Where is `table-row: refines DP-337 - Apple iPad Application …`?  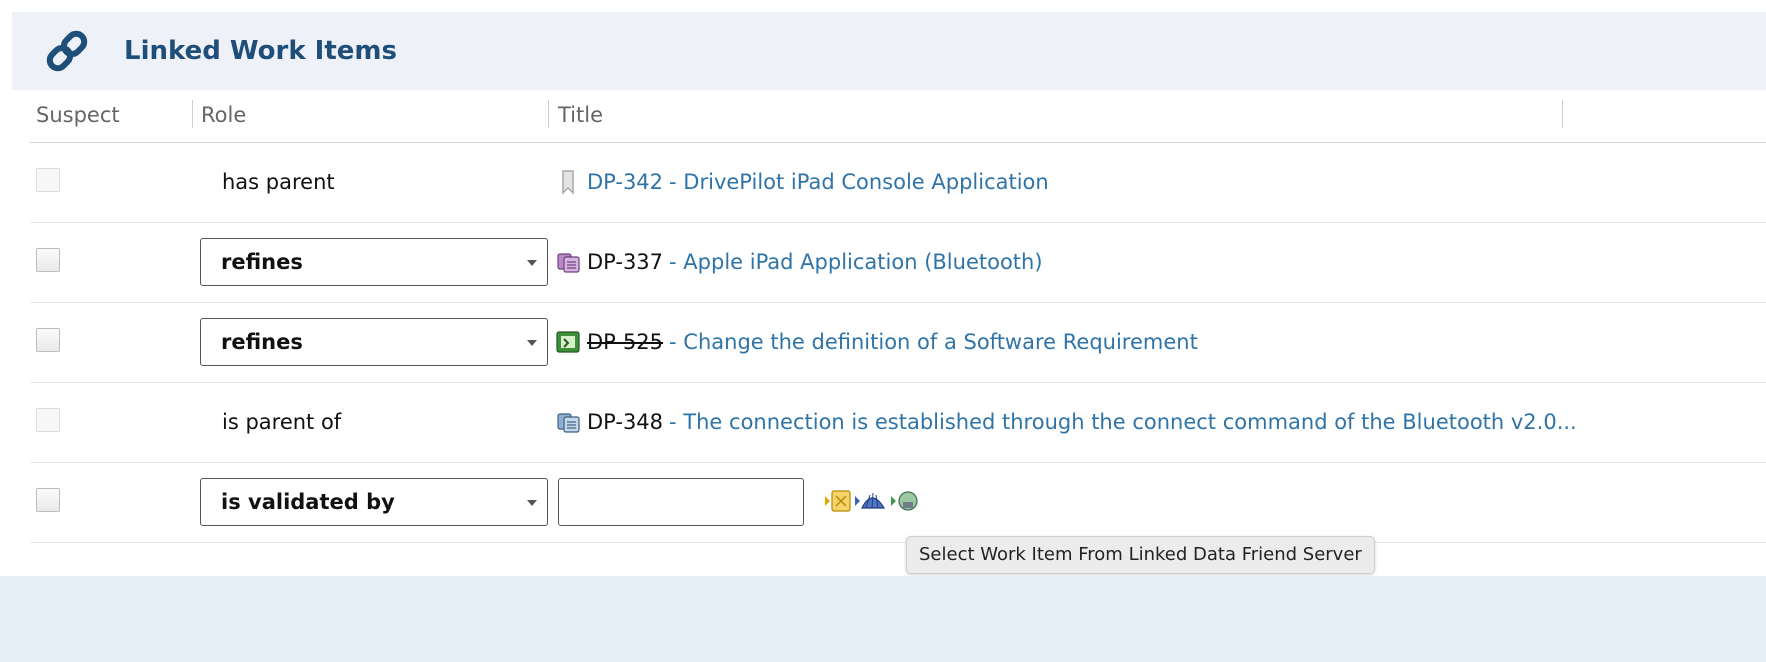 table-row: refines DP-337 - Apple iPad Application … is located at coordinates (898, 262).